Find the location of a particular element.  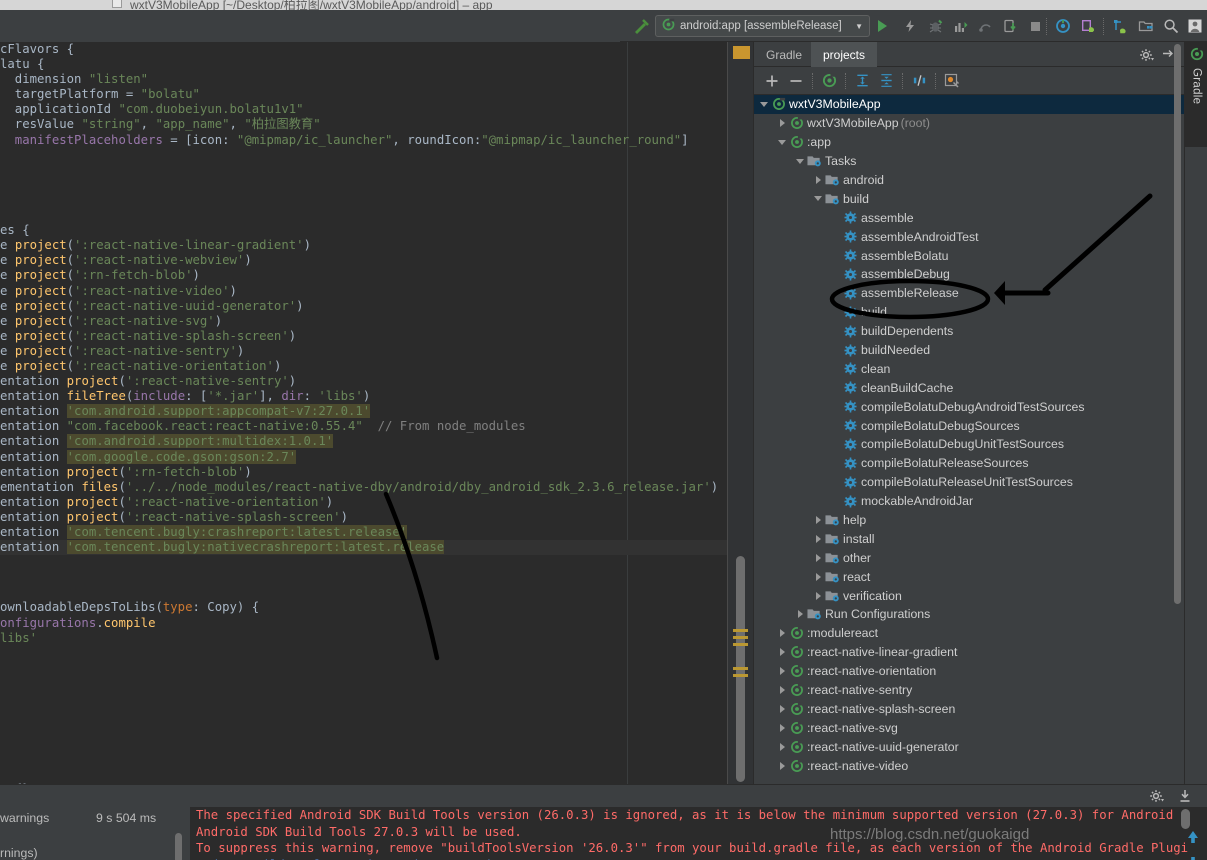

tree-item-compilebolatureleaseunittestsources: compileBolatuReleaseUnitTestSources is located at coordinates (969, 482).